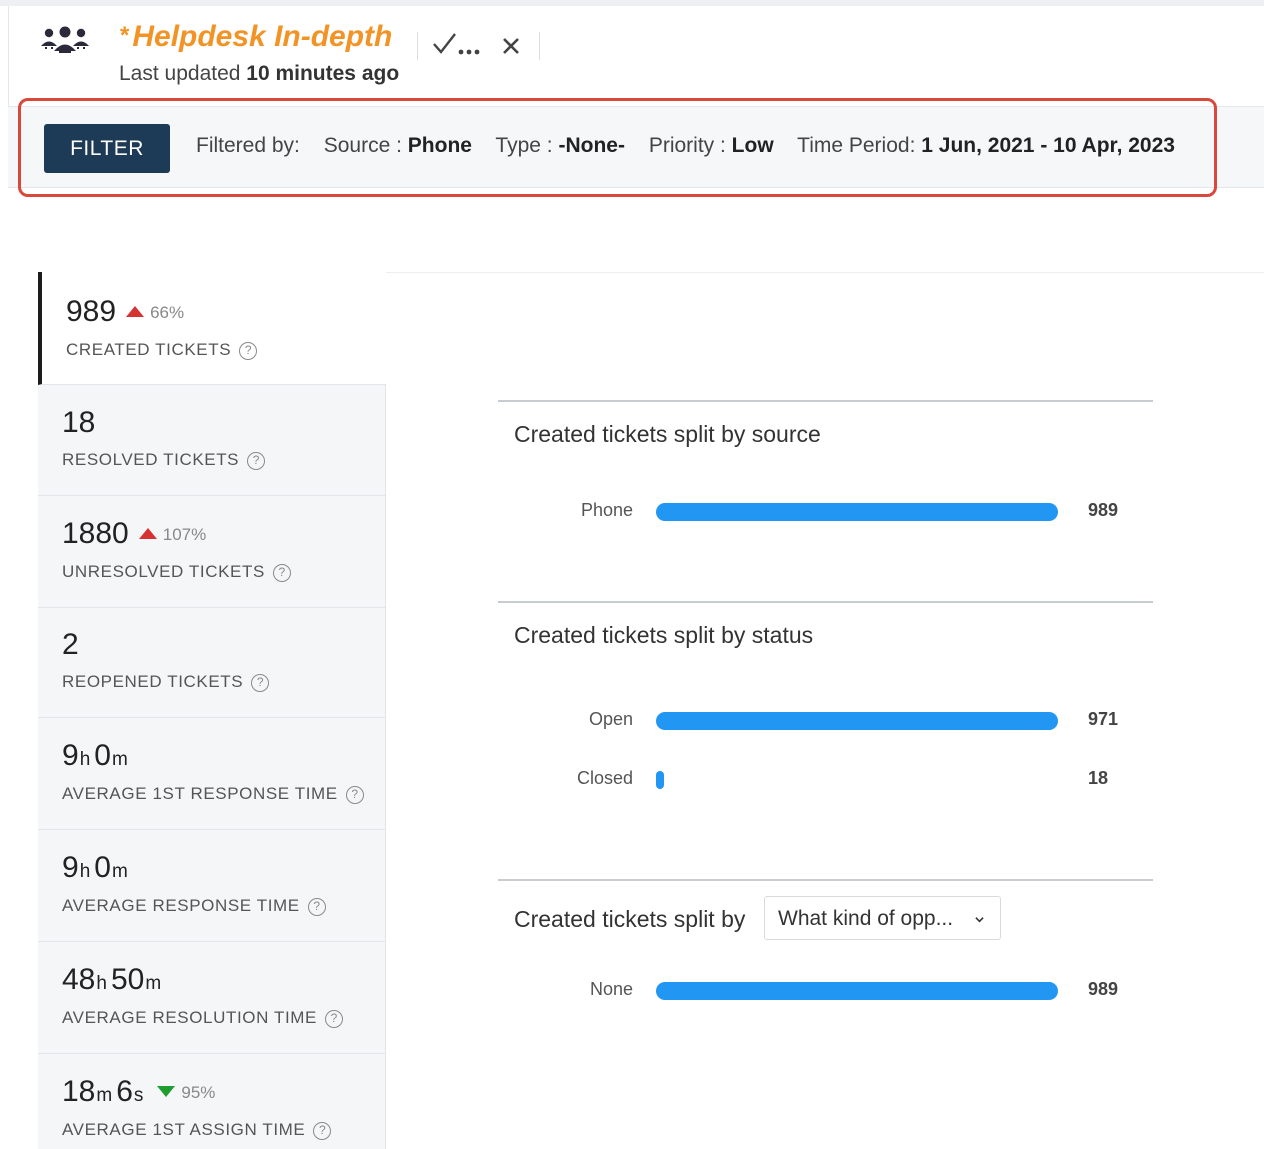 This screenshot has width=1264, height=1149. Describe the element at coordinates (181, 905) in the screenshot. I see `metric-label-text: AVERAGE RESPONSE TIME` at that location.